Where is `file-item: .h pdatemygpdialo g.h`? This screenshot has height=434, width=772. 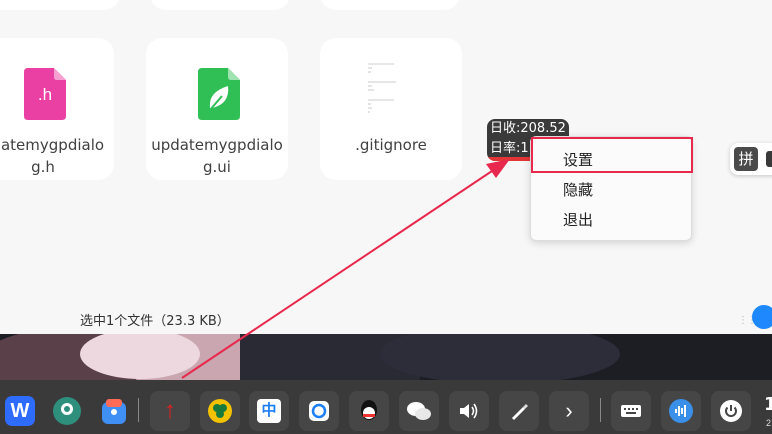 file-item: .h pdatemygpdialo g.h is located at coordinates (57, 109).